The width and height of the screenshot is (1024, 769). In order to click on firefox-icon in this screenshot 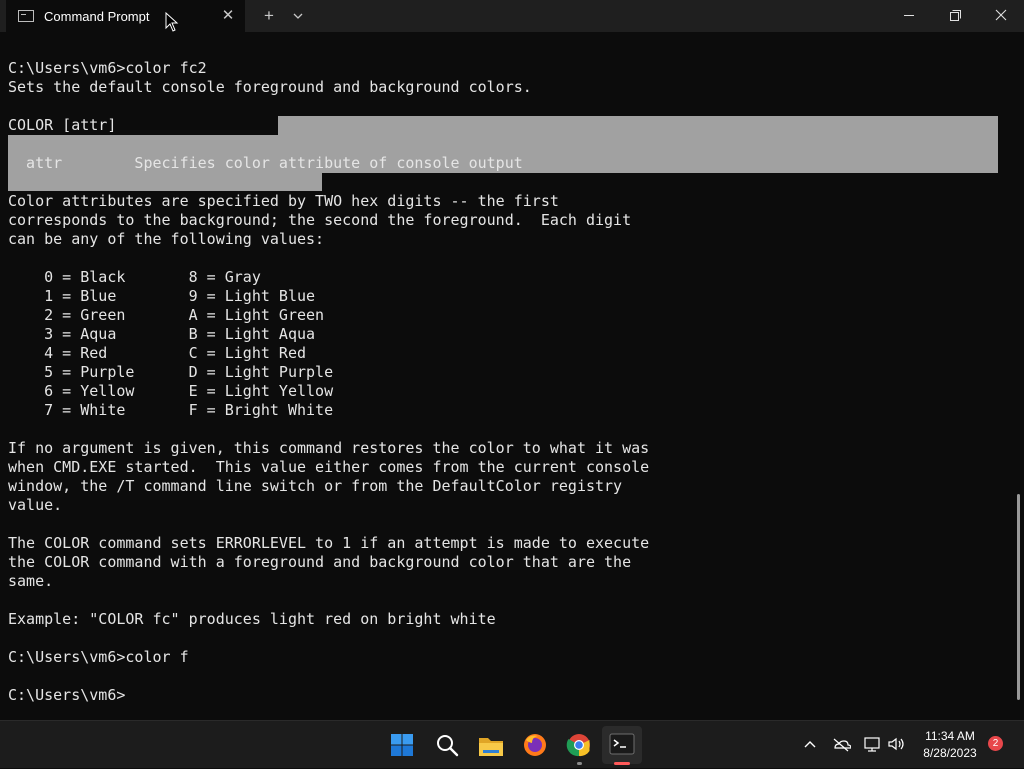, I will do `click(535, 745)`.